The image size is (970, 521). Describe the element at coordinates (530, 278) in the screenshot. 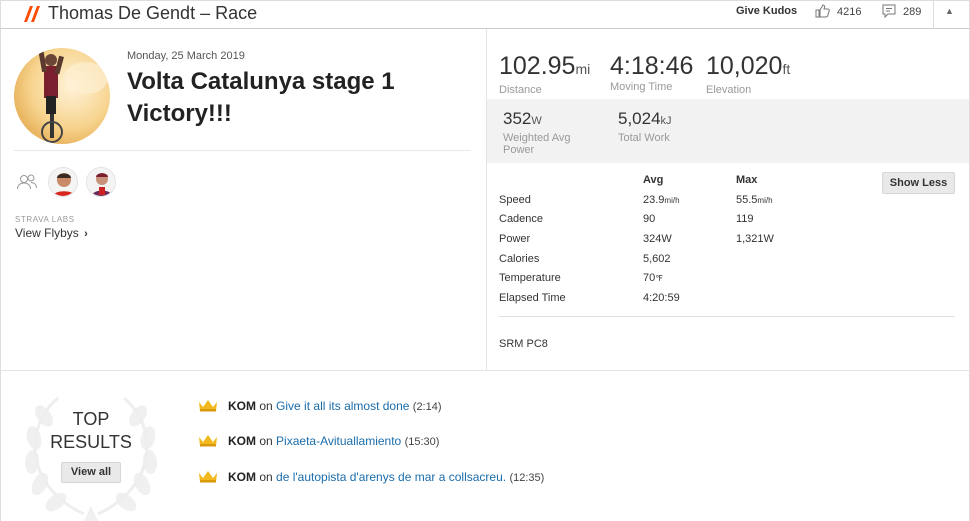

I see `row-label: Temperature` at that location.